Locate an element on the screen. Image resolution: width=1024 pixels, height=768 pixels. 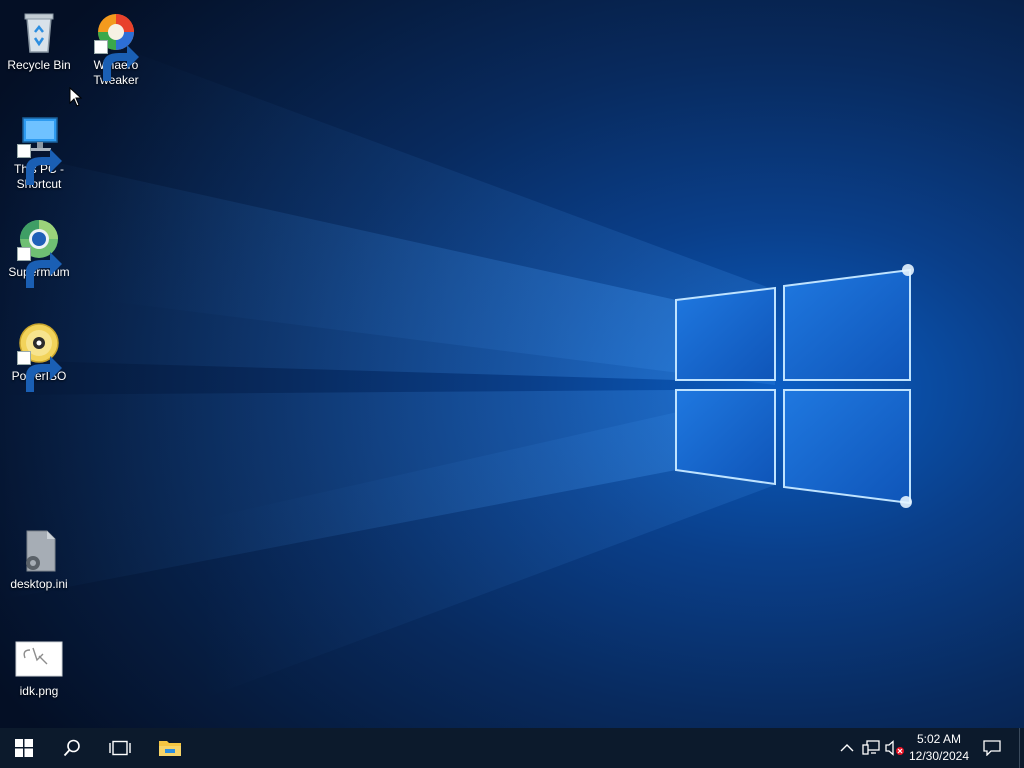
chevron-up-icon is located at coordinates (847, 748).